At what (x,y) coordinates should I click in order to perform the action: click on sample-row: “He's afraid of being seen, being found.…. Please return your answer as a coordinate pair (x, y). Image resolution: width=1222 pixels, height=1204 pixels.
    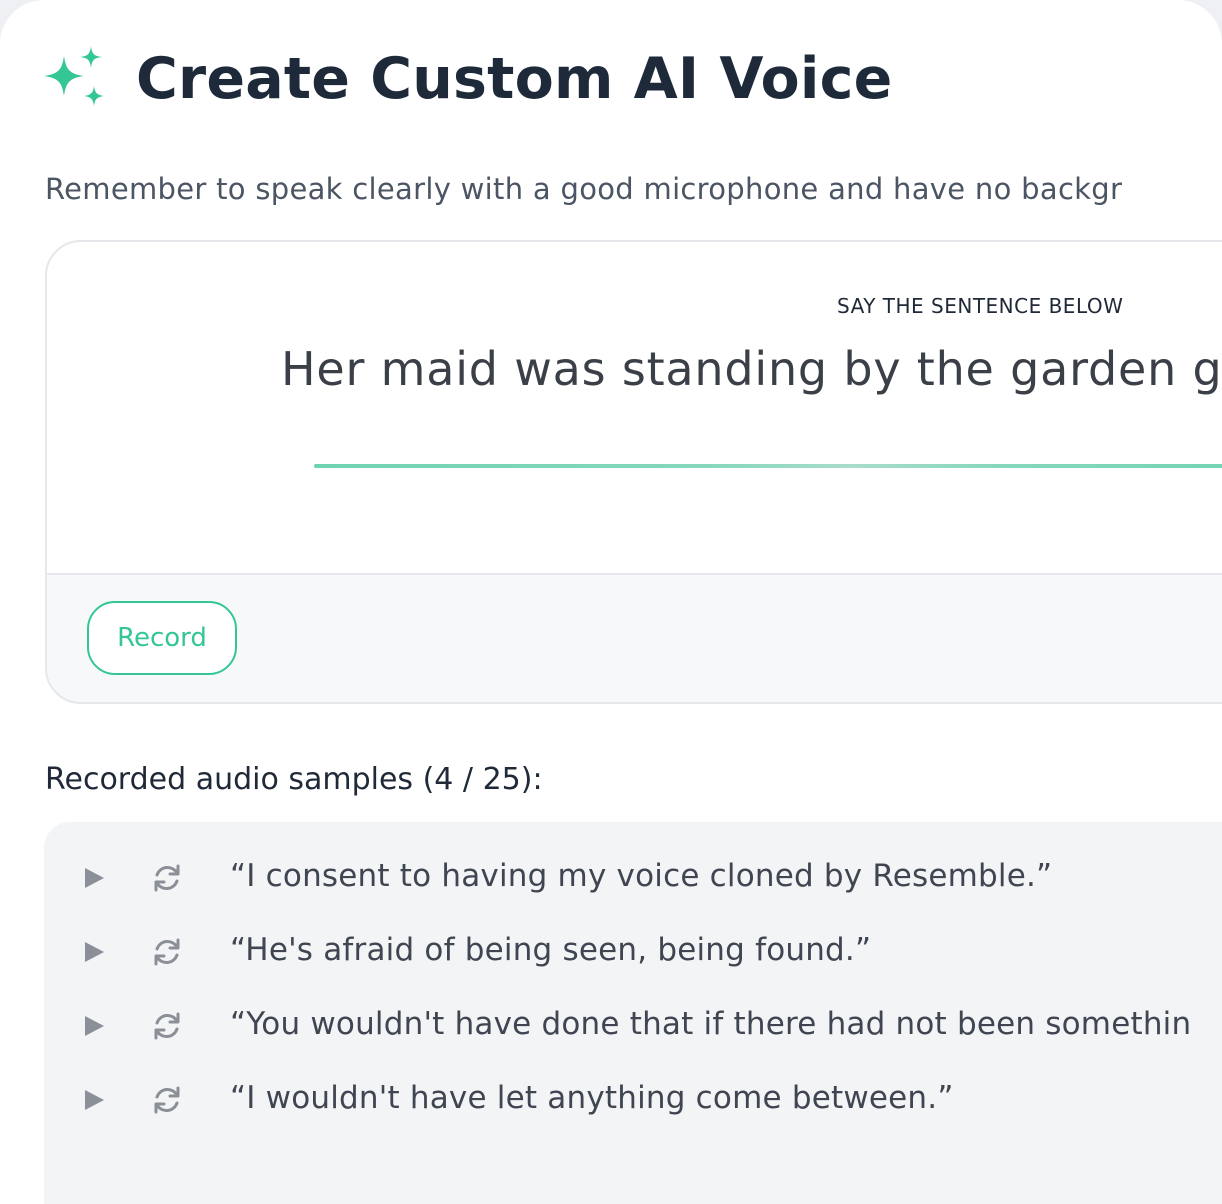
    Looking at the image, I should click on (633, 952).